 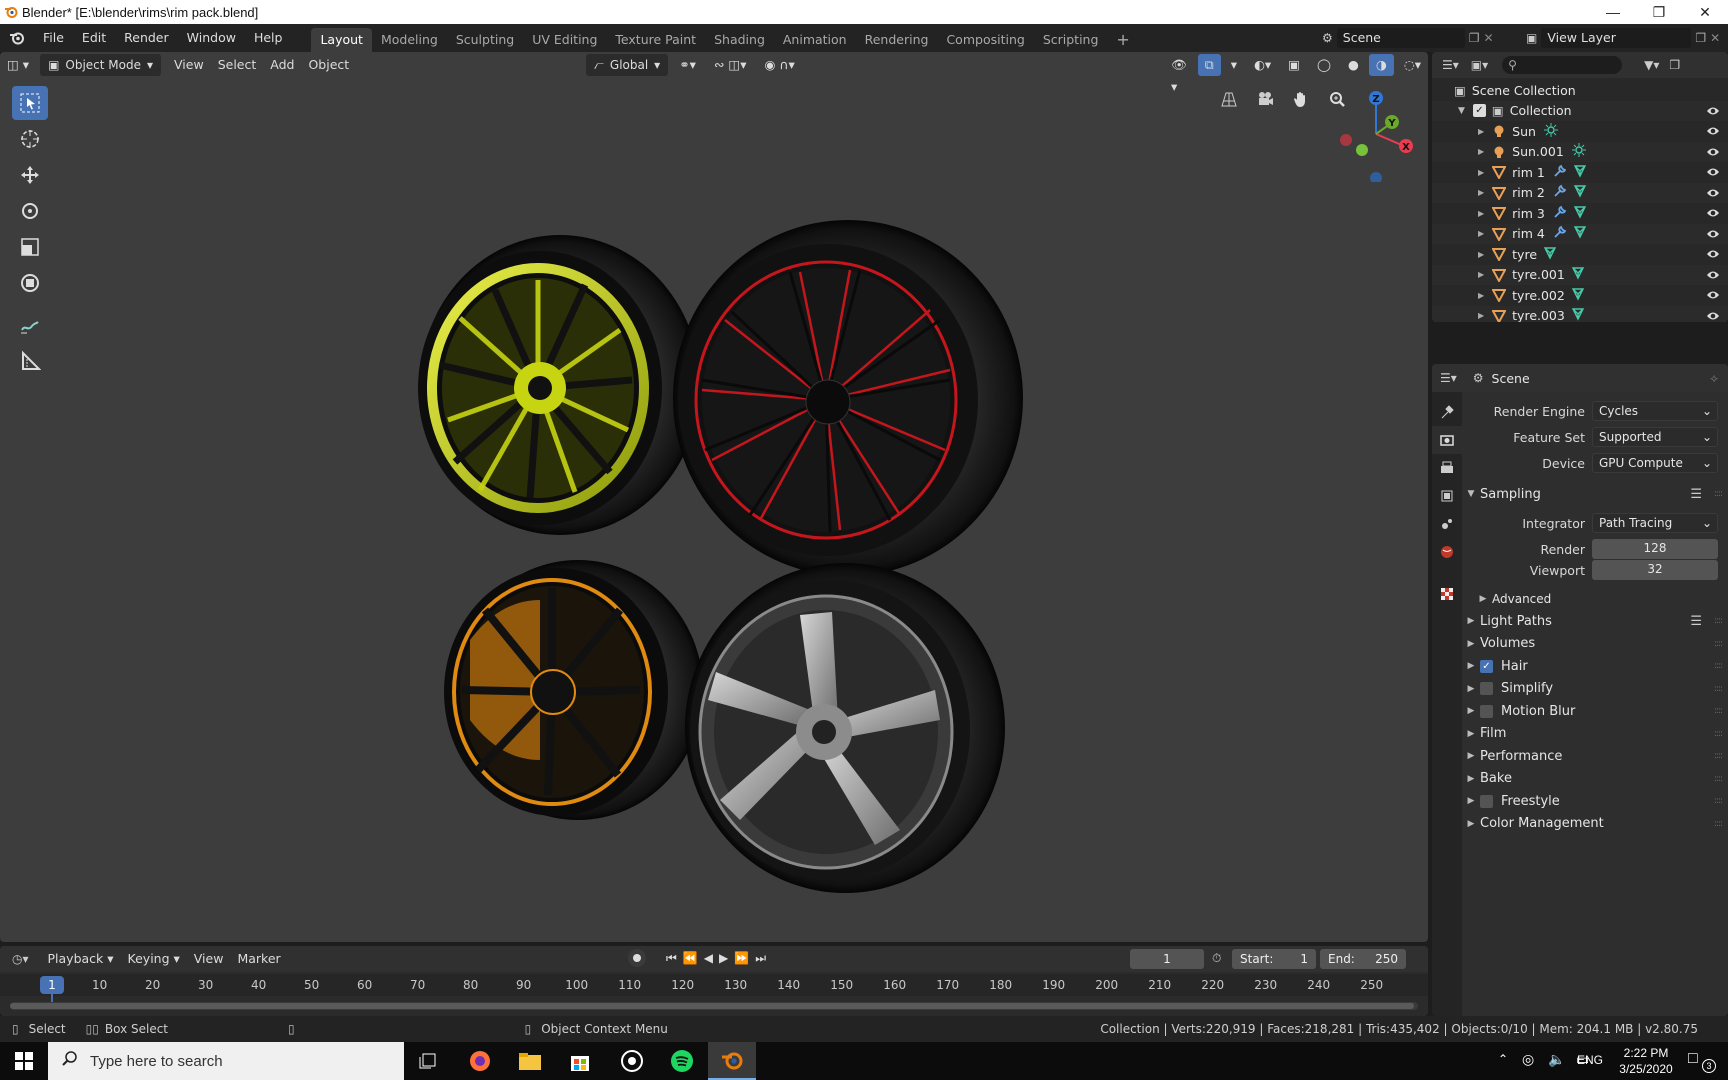 I want to click on play-reverse-icon: ◀, so click(x=708, y=958).